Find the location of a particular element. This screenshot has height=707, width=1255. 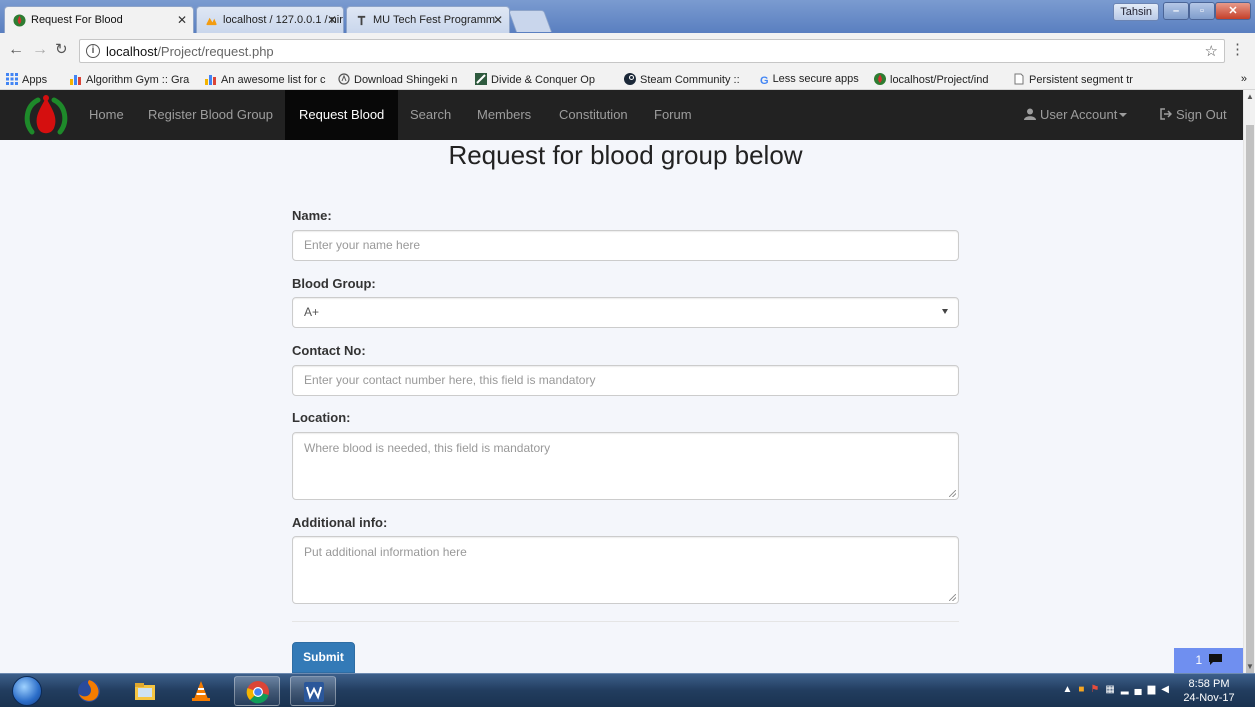

window-minimize-button: – is located at coordinates (1176, 11).